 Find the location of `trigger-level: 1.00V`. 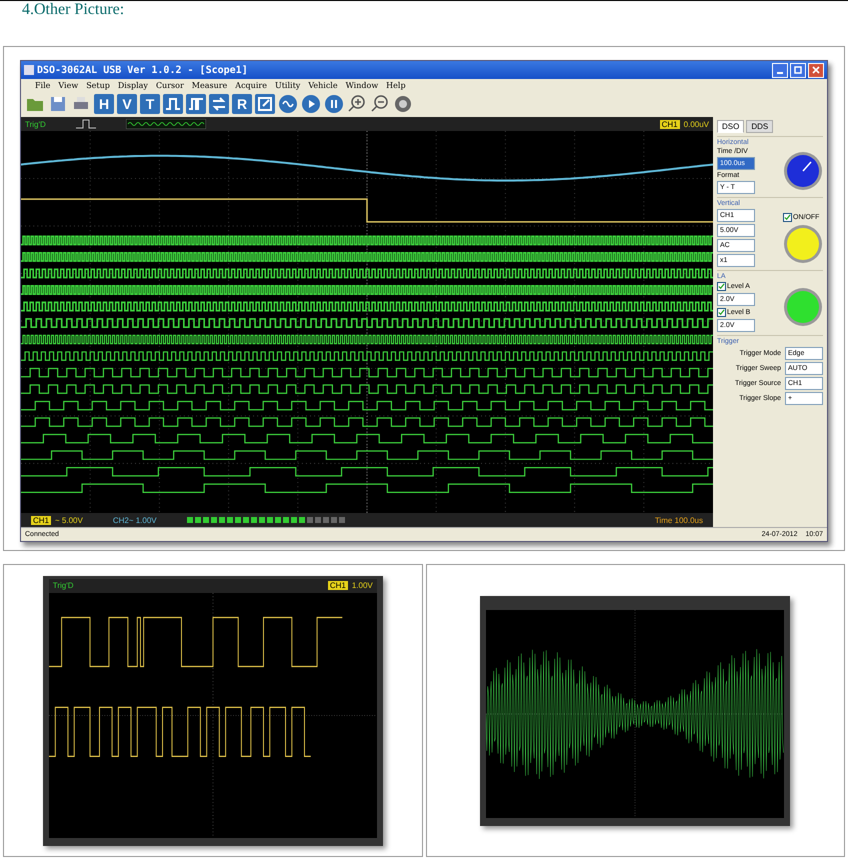

trigger-level: 1.00V is located at coordinates (362, 585).